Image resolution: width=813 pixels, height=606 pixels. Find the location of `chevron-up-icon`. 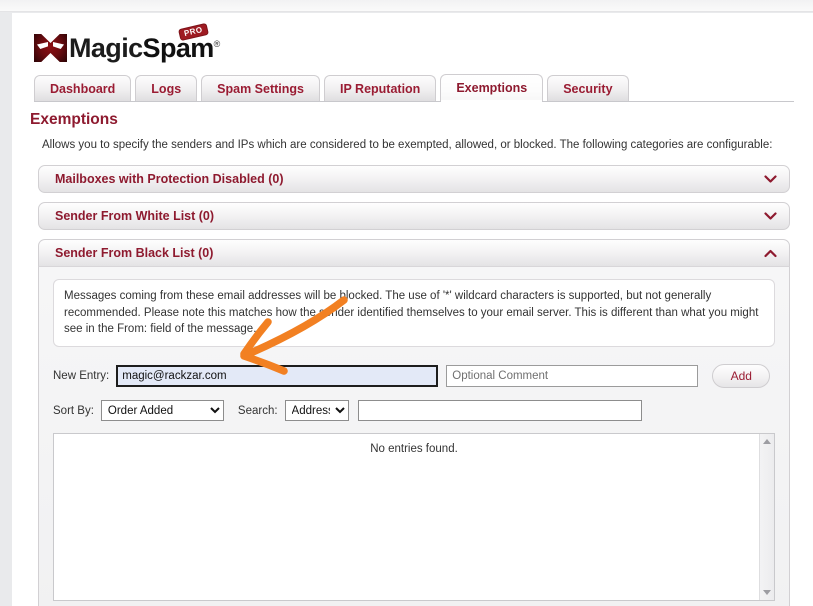

chevron-up-icon is located at coordinates (770, 253).